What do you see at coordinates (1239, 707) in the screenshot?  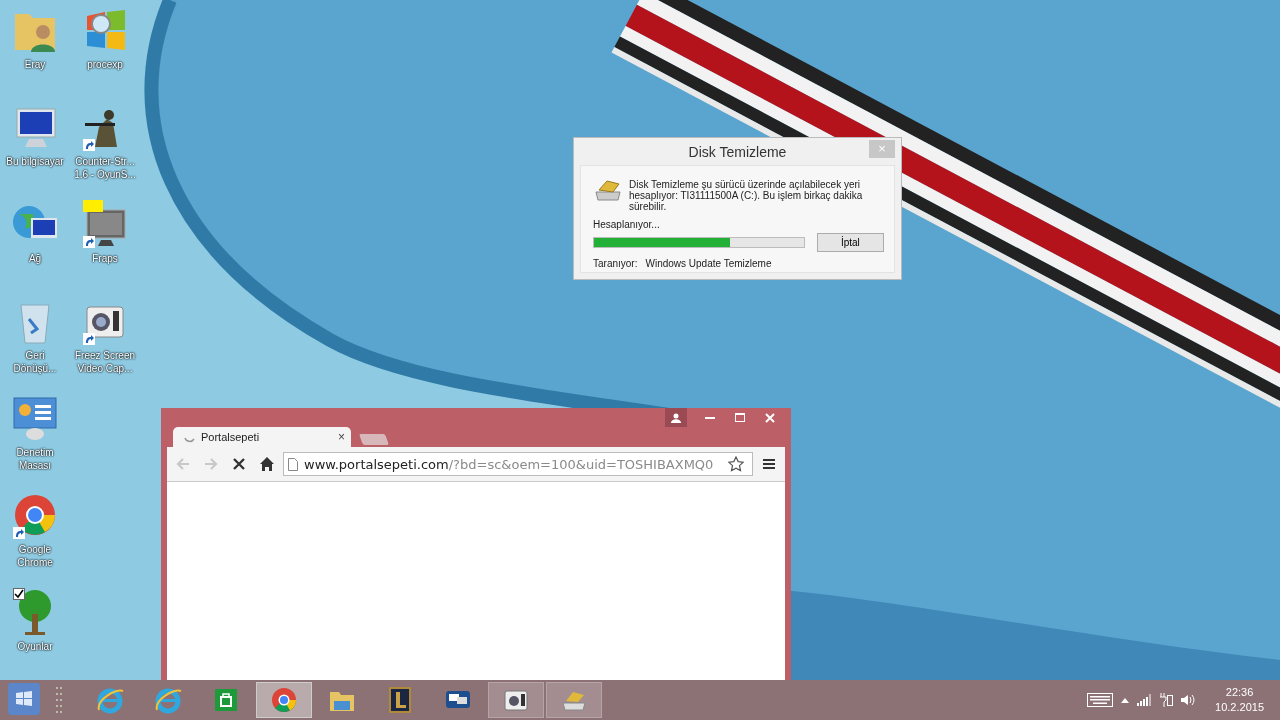 I see `date-text: 10.2.2015` at bounding box center [1239, 707].